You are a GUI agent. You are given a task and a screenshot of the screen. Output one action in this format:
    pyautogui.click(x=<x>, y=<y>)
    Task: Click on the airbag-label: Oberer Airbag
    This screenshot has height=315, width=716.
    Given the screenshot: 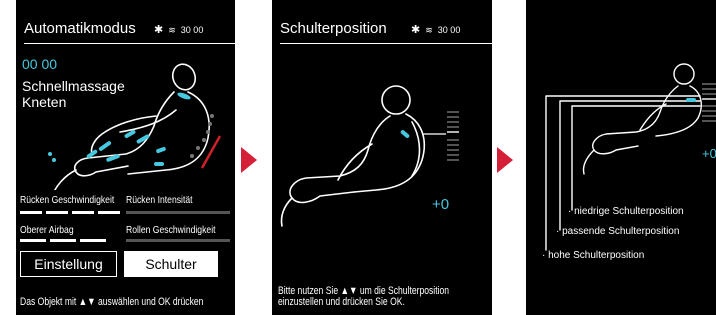 What is the action you would take?
    pyautogui.click(x=47, y=230)
    